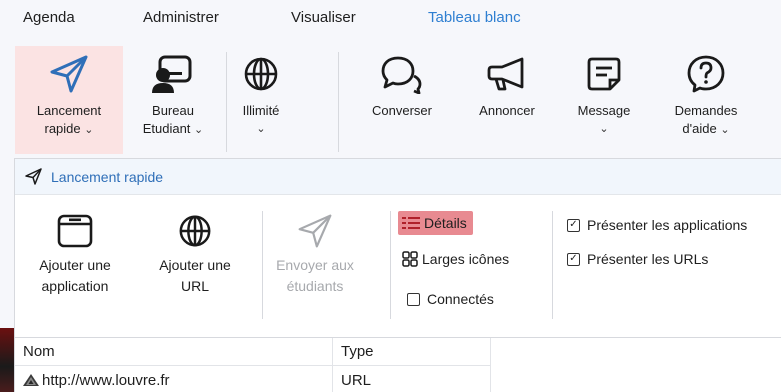 The image size is (781, 392). I want to click on message-button: Message ⌄, so click(604, 100).